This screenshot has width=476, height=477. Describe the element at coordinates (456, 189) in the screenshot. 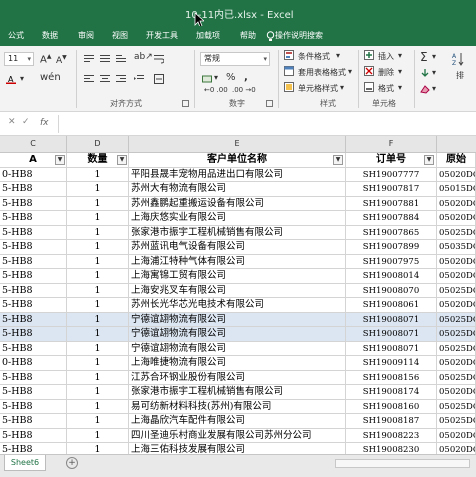

I see `cell-original: 05015DC` at that location.